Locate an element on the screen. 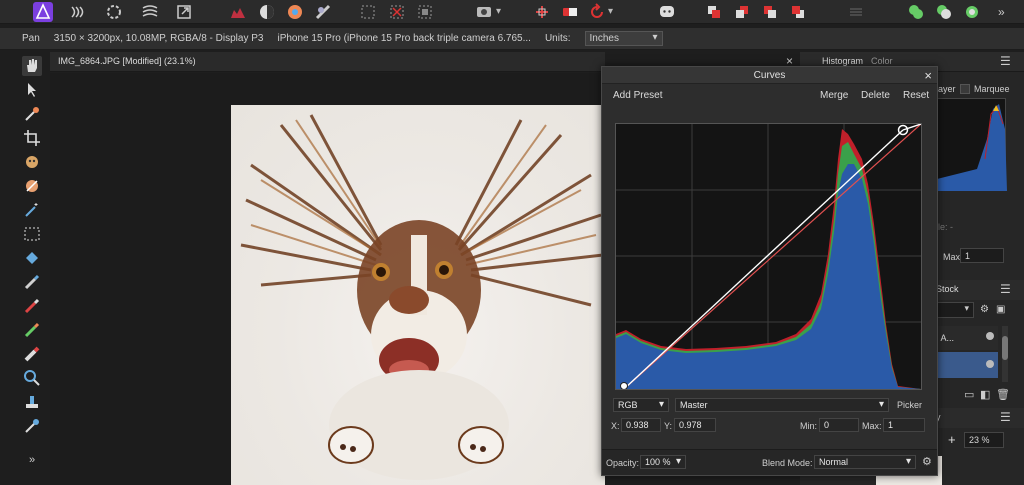 This screenshot has height=485, width=1024. paint-brush-tool-icon is located at coordinates (32, 282).